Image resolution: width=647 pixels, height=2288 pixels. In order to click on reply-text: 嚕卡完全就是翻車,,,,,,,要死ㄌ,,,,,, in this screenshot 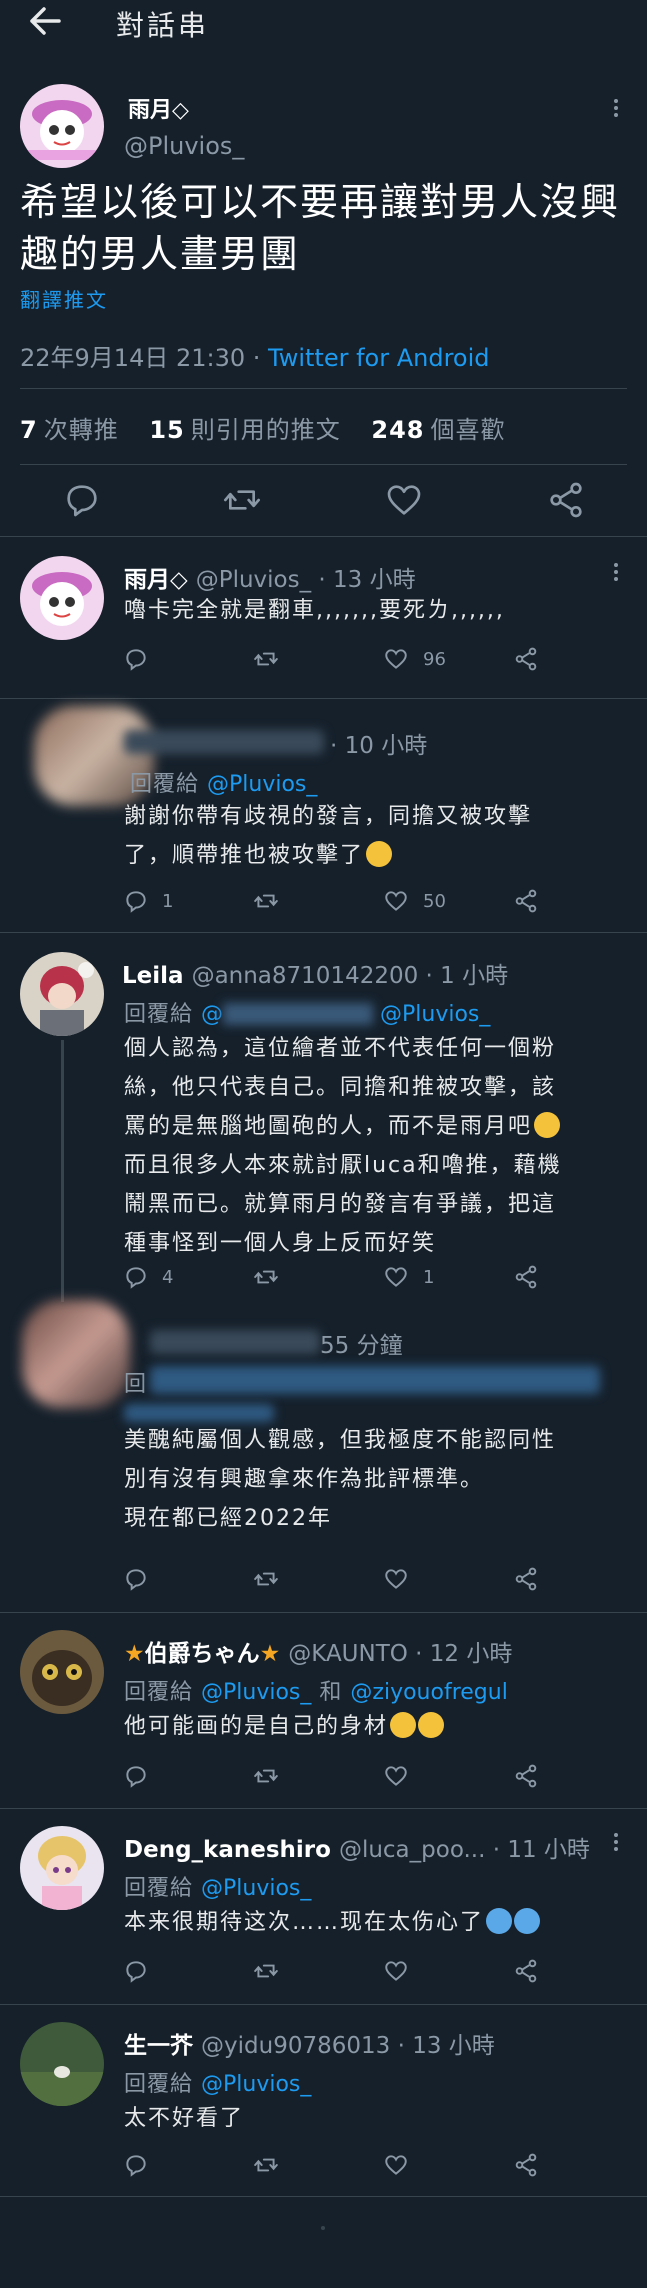, I will do `click(314, 610)`.